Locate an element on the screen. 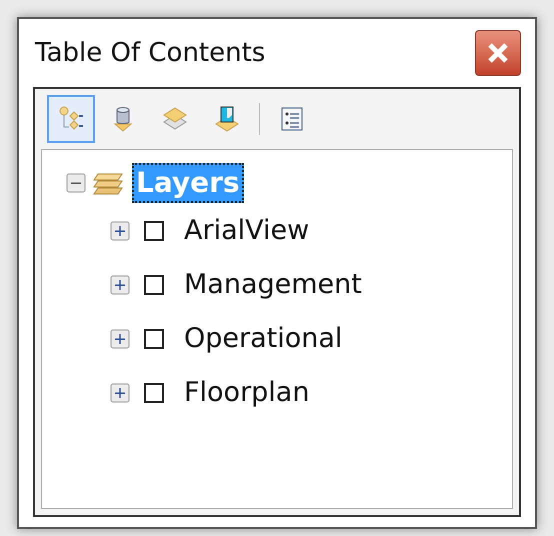  layer-label: Management is located at coordinates (273, 285).